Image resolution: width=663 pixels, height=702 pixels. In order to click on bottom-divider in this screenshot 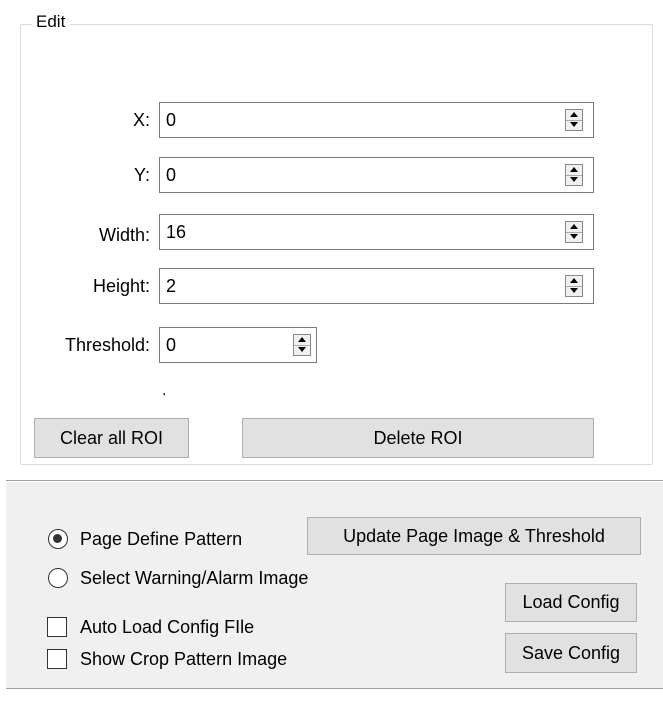, I will do `click(334, 689)`.